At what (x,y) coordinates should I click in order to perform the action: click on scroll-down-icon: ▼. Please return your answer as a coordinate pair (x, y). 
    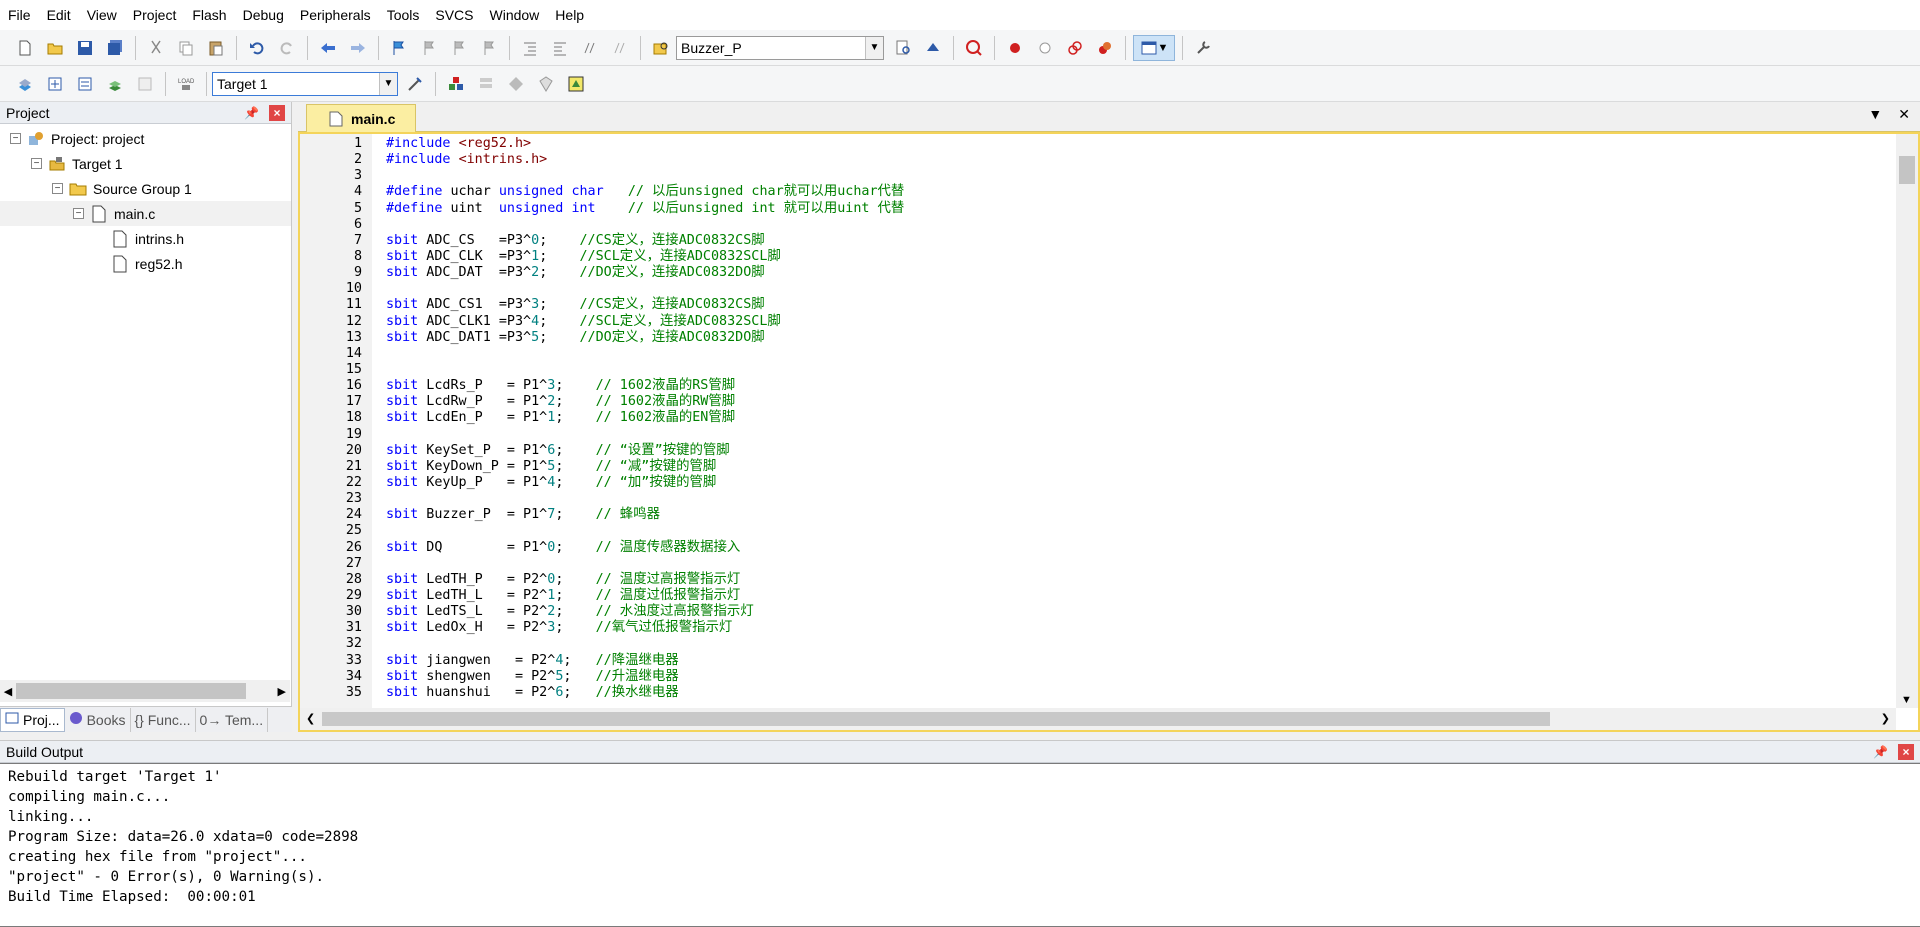
    Looking at the image, I should click on (1906, 700).